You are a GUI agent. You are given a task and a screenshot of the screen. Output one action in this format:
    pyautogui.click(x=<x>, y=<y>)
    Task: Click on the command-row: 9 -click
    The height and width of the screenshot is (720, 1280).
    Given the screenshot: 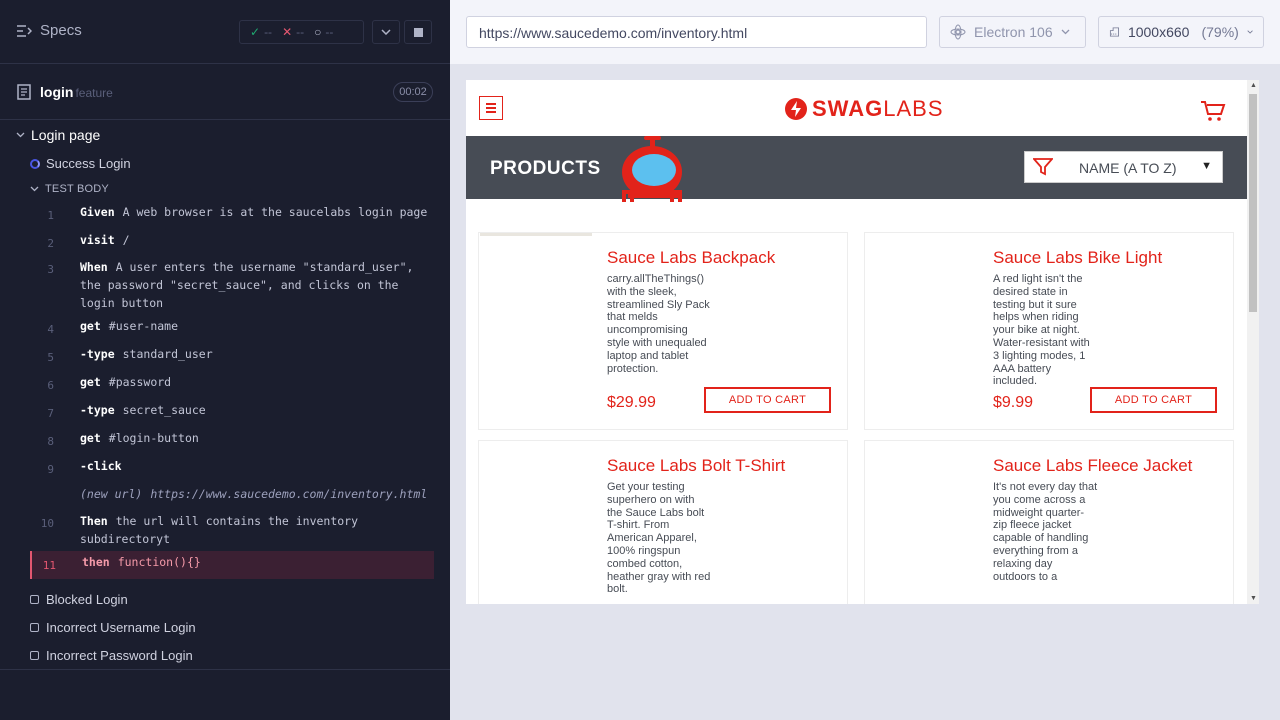 What is the action you would take?
    pyautogui.click(x=232, y=469)
    